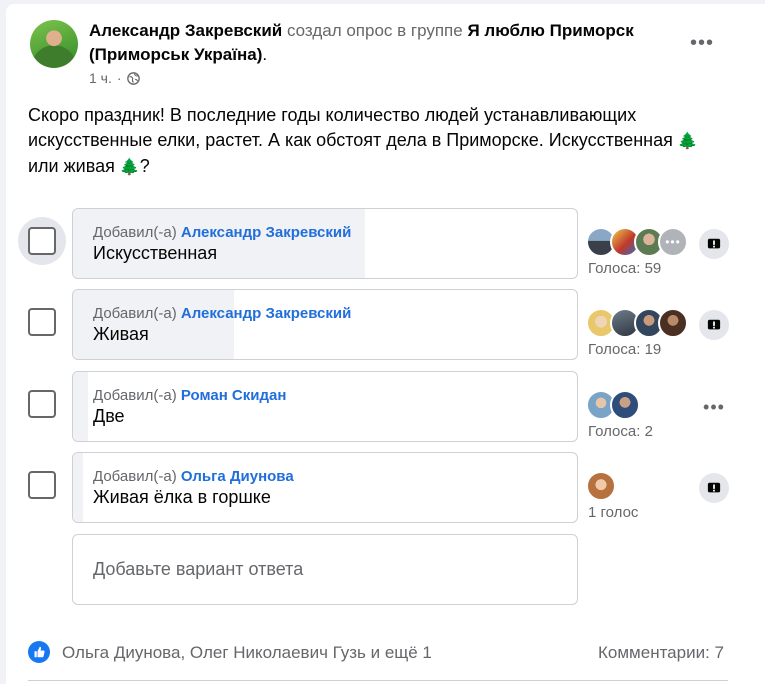 The width and height of the screenshot is (765, 684). What do you see at coordinates (71, 166) in the screenshot?
I see `post-text-part2: или живая` at bounding box center [71, 166].